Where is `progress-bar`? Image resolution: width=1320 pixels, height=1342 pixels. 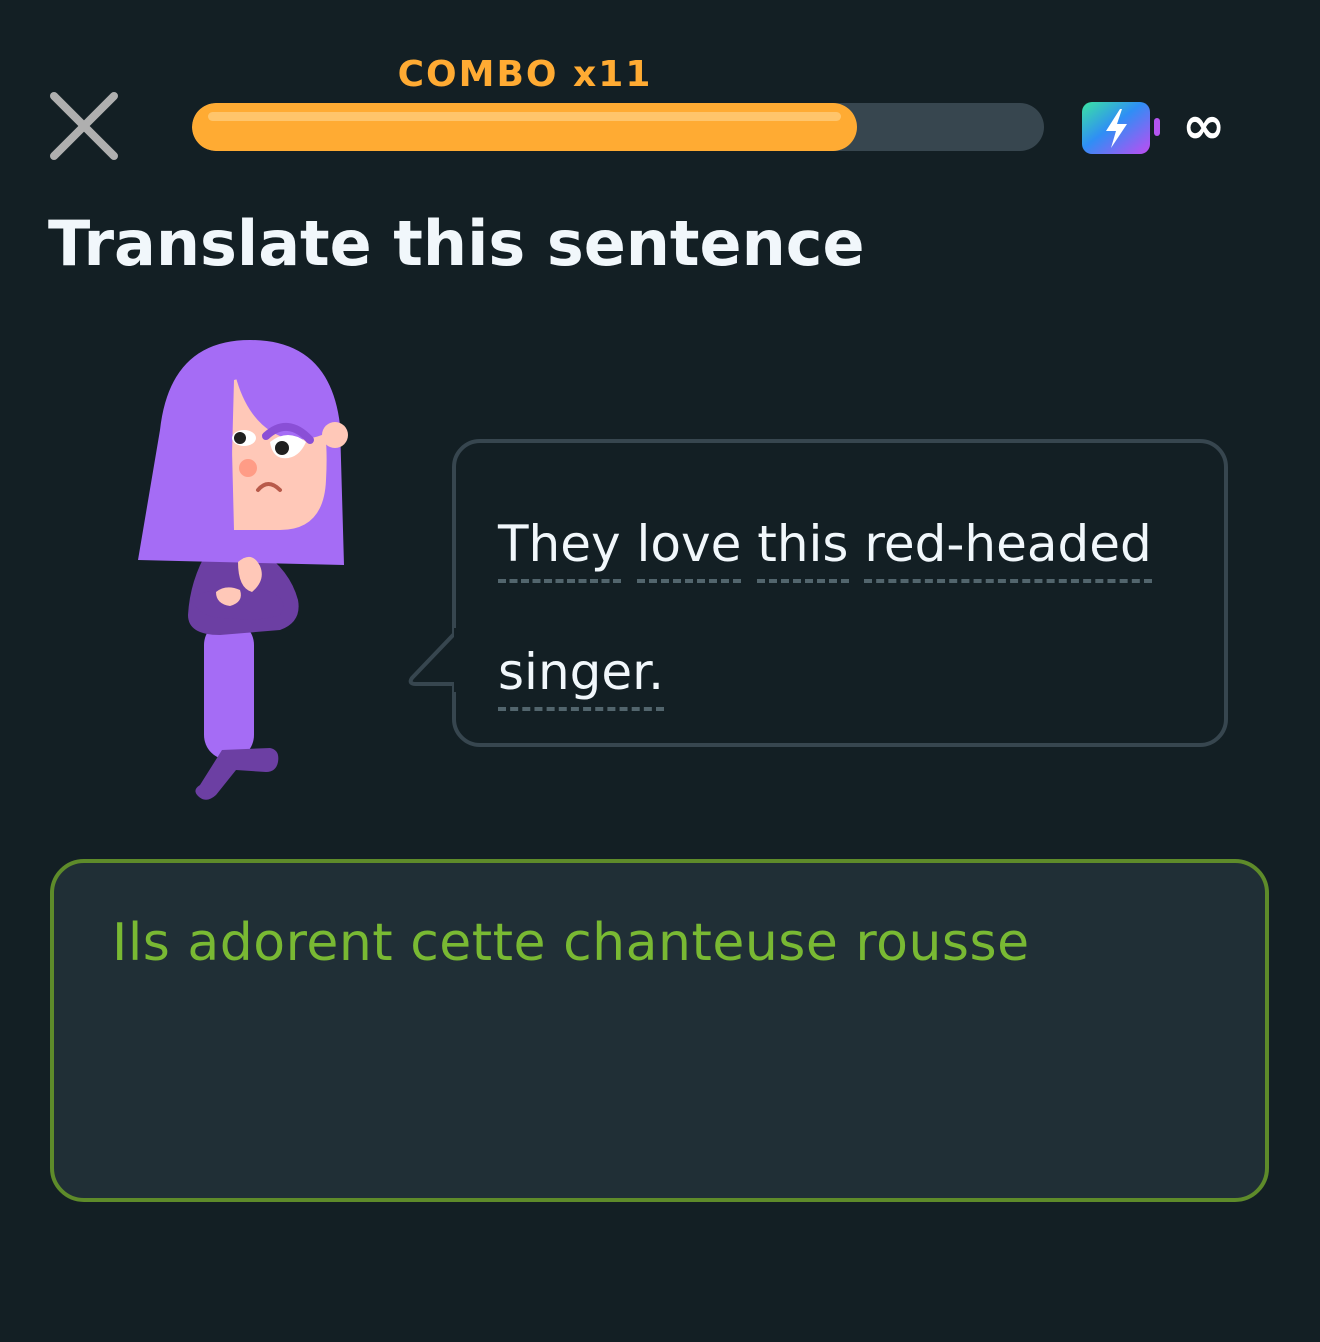
progress-bar is located at coordinates (618, 127).